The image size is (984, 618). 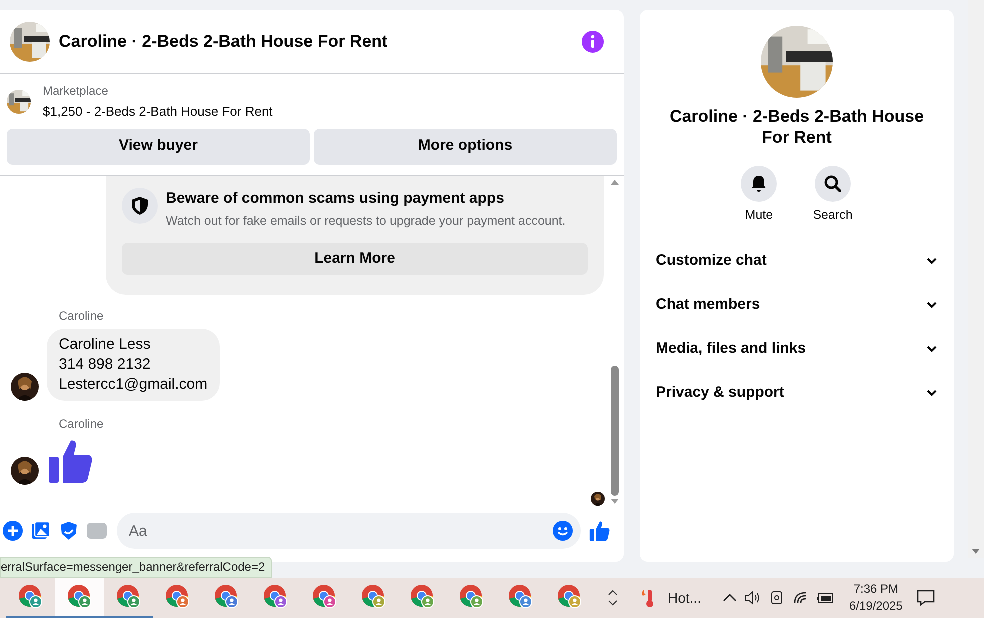 What do you see at coordinates (833, 215) in the screenshot?
I see `action-label: Search` at bounding box center [833, 215].